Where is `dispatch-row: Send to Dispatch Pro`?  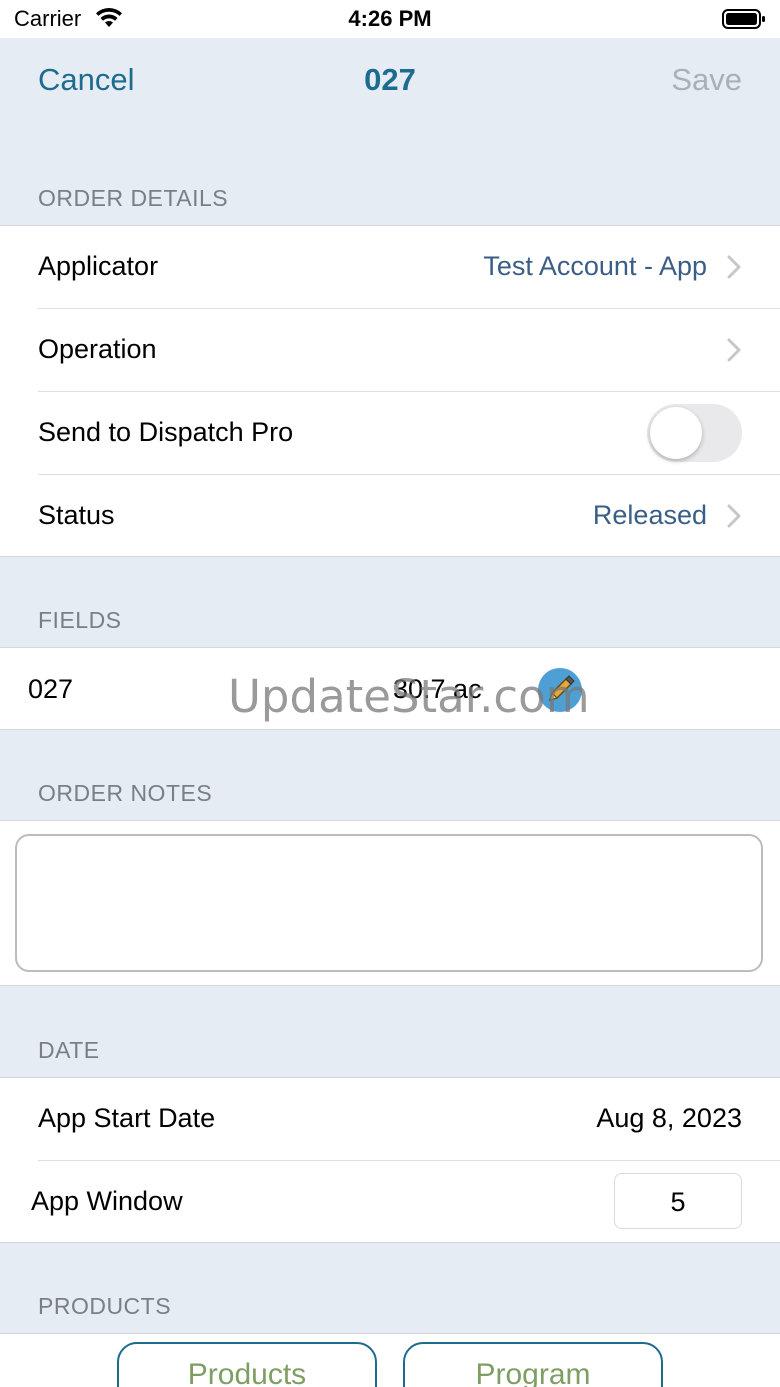
dispatch-row: Send to Dispatch Pro is located at coordinates (390, 433).